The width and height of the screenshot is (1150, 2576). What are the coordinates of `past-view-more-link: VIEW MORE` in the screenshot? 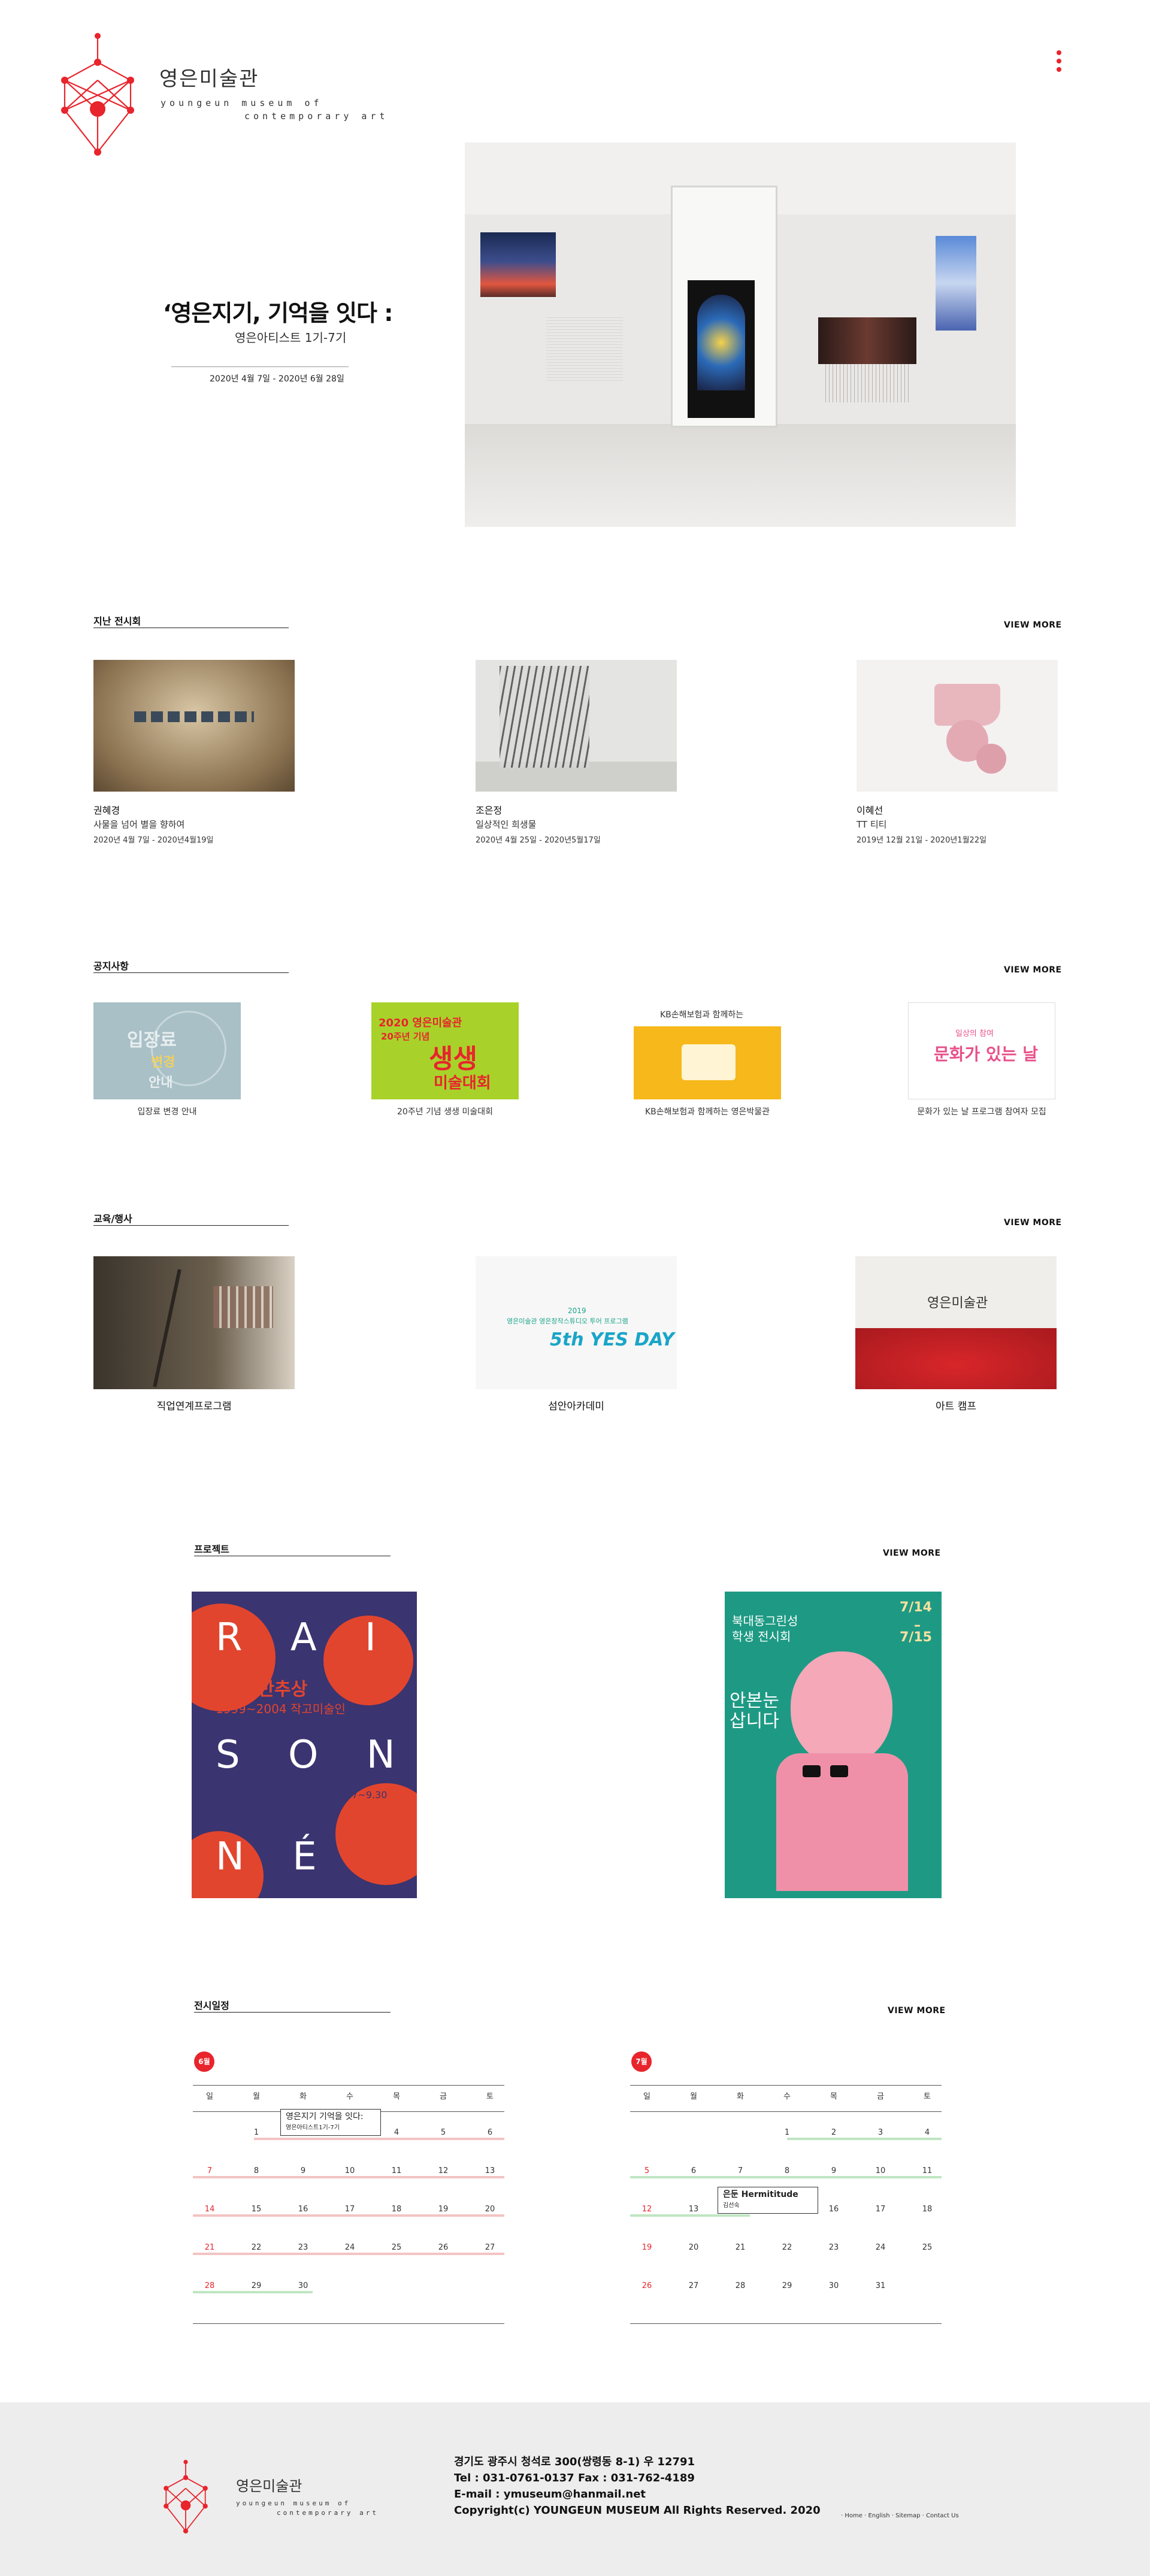 It's located at (1033, 625).